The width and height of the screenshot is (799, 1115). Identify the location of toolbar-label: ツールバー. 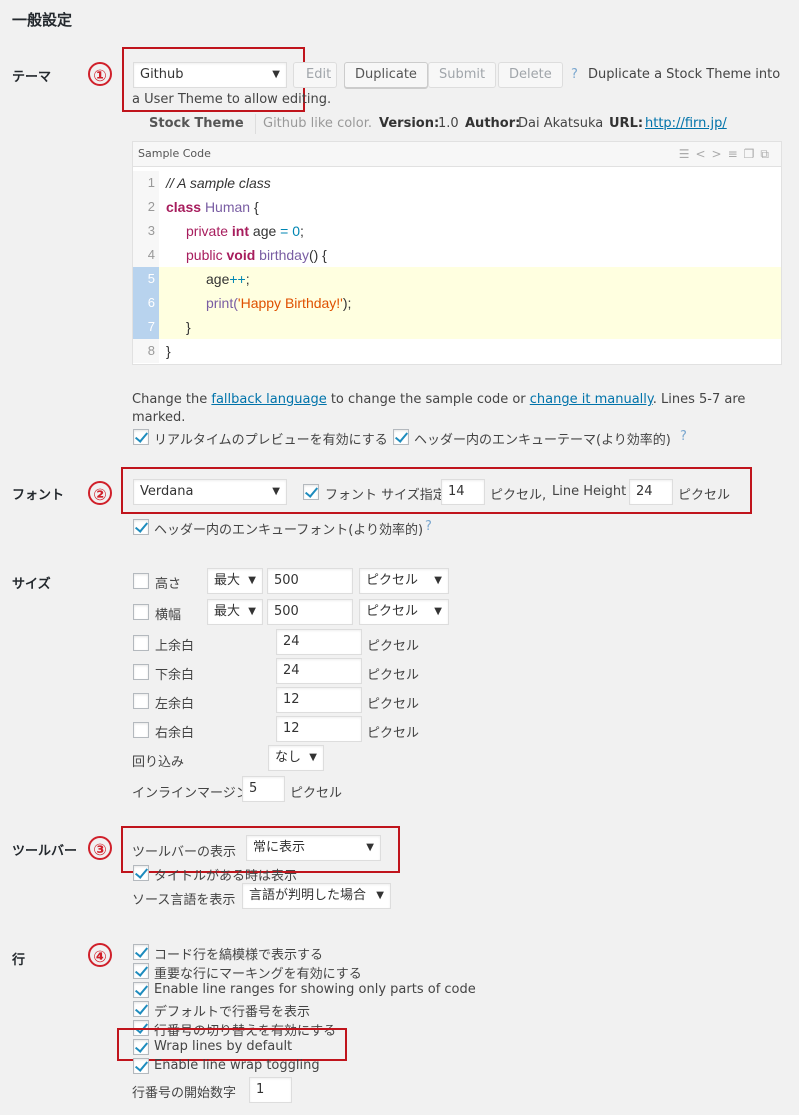
(45, 851).